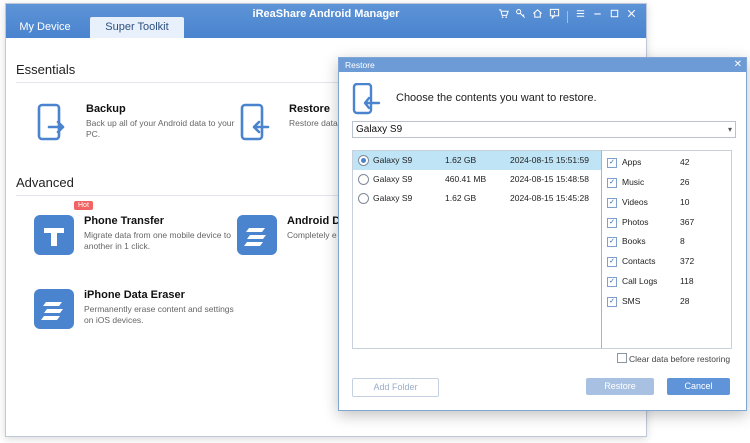 The height and width of the screenshot is (443, 750). Describe the element at coordinates (680, 359) in the screenshot. I see `clear-data-label: Clear data before restoring` at that location.